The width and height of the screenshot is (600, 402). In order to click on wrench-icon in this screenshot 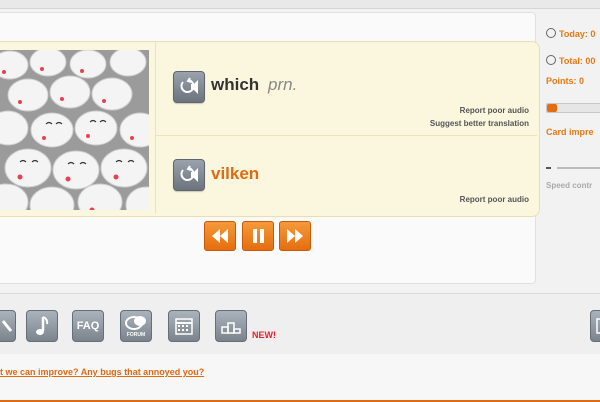, I will do `click(7, 326)`.